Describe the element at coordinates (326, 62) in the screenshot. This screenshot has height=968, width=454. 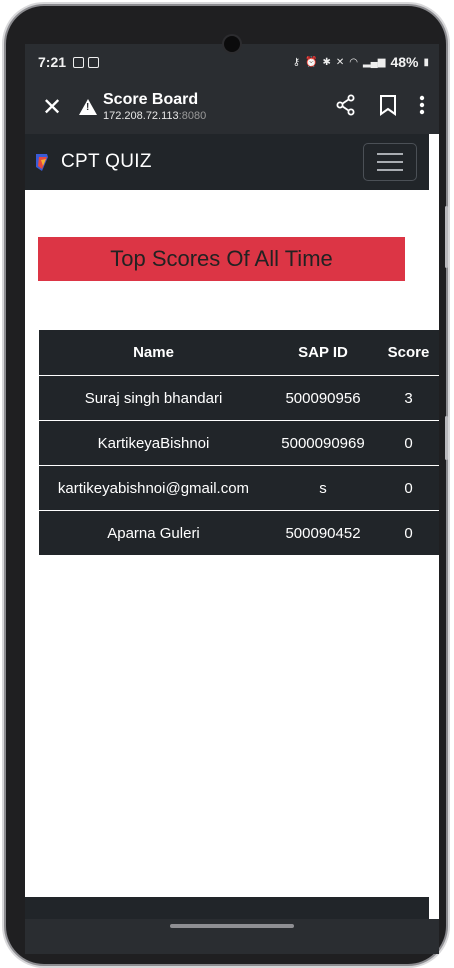
I see `bluetooth-icon: ✱` at that location.